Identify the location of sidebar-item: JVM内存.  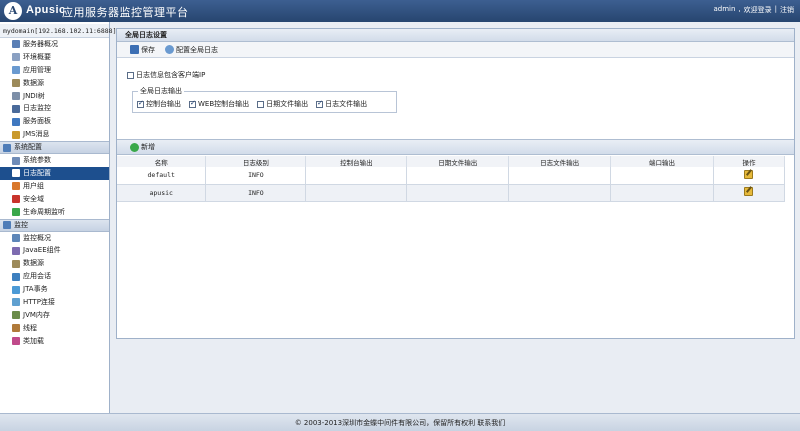
(54, 315).